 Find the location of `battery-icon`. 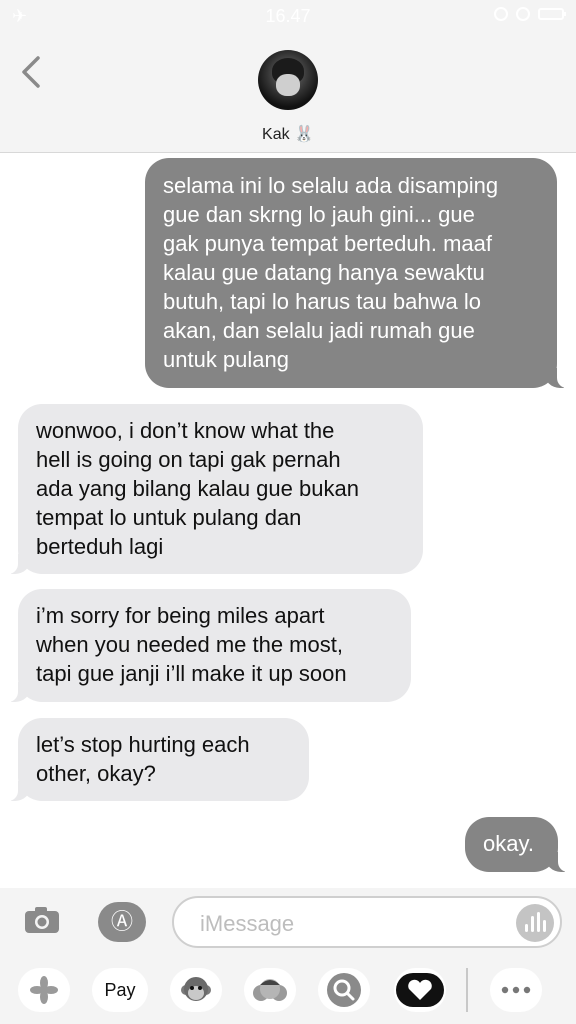

battery-icon is located at coordinates (552, 14).